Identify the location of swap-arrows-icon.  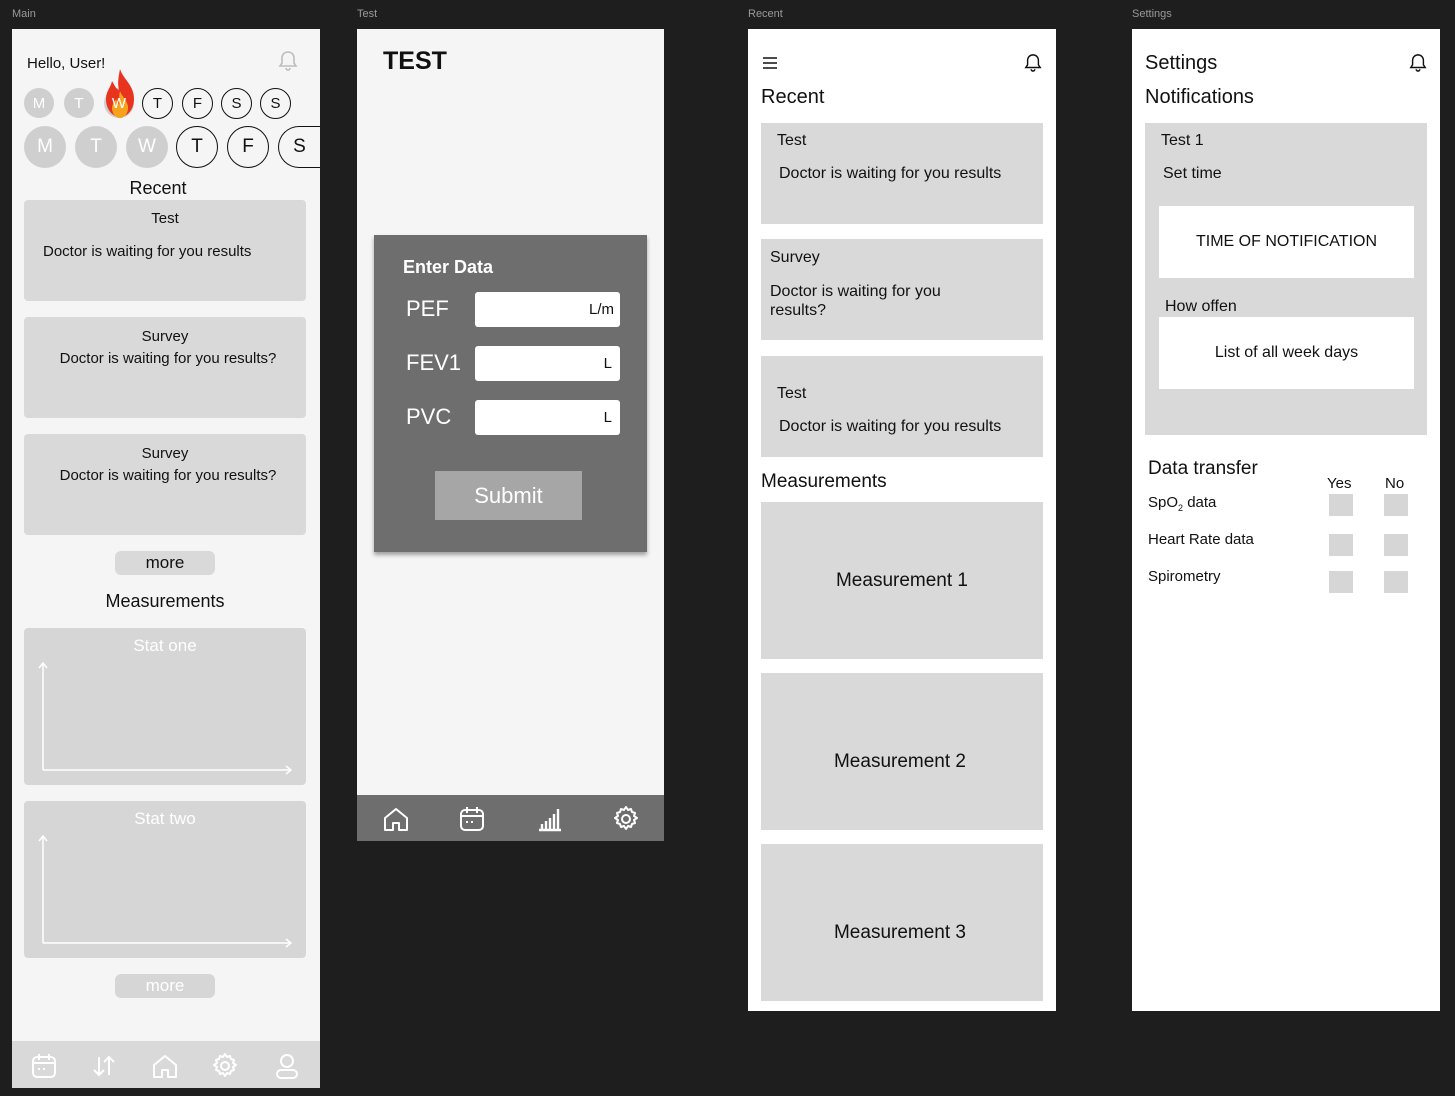
(104, 1066).